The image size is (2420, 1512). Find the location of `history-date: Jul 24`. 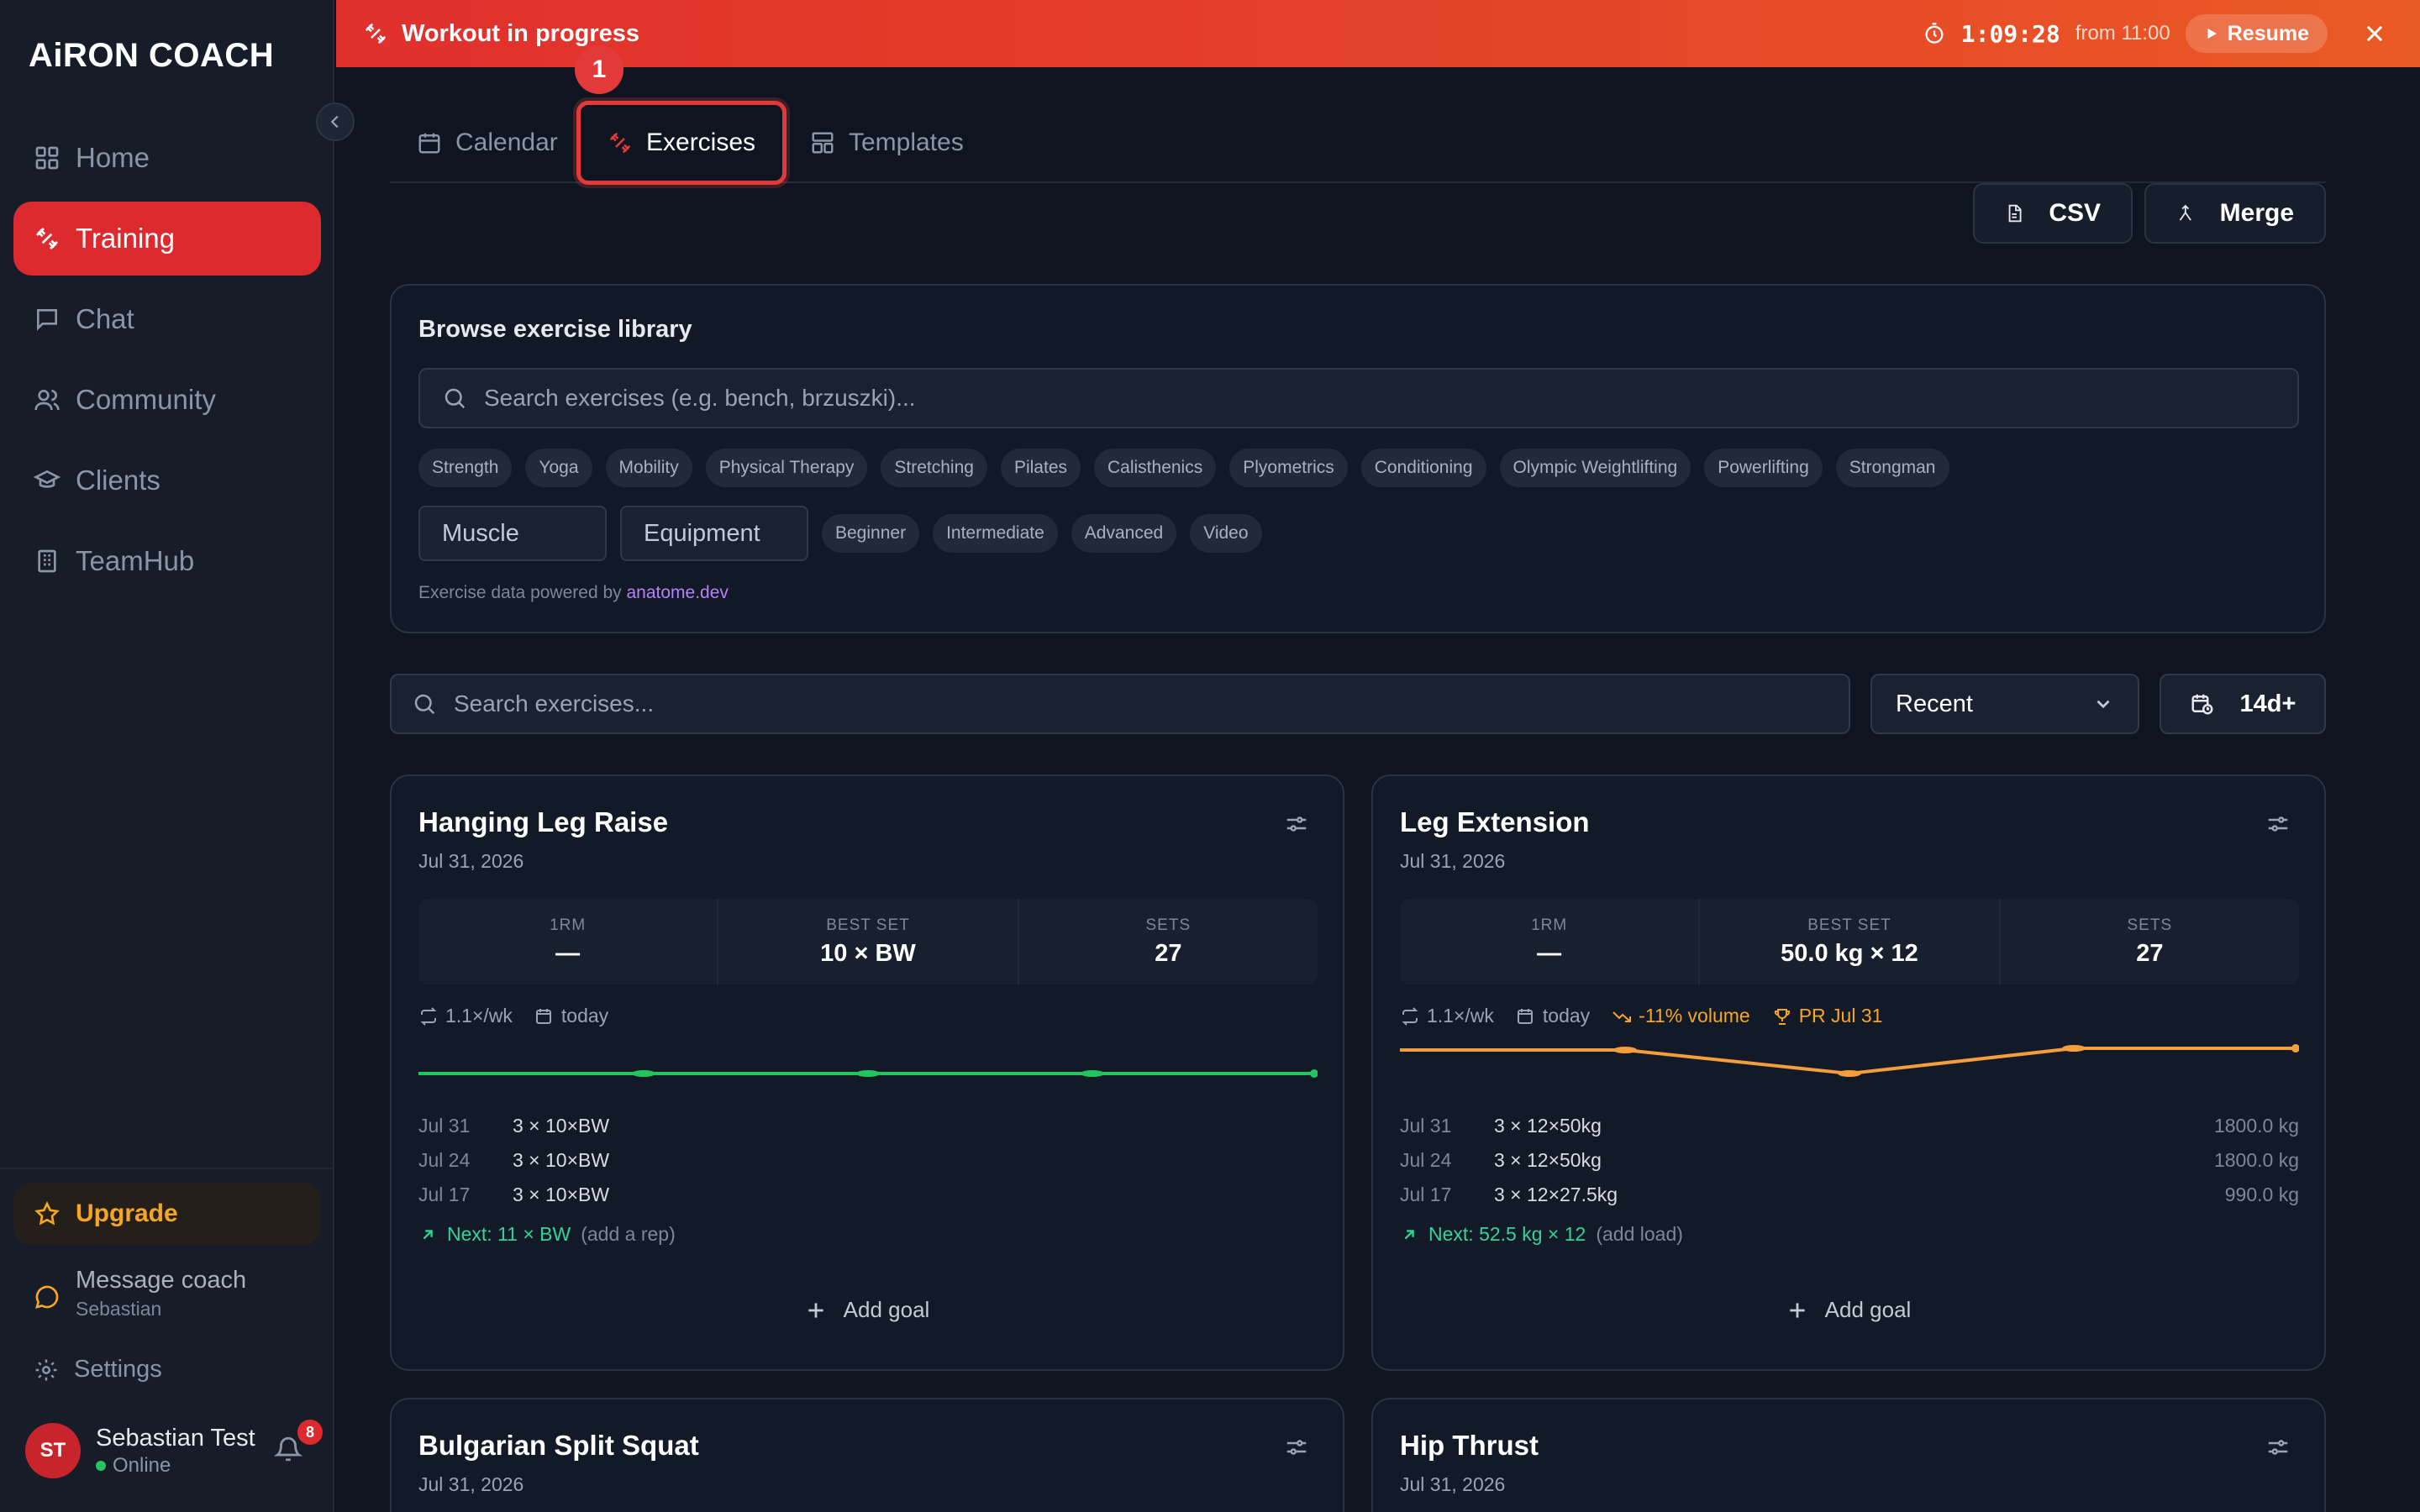

history-date: Jul 24 is located at coordinates (1426, 1160).